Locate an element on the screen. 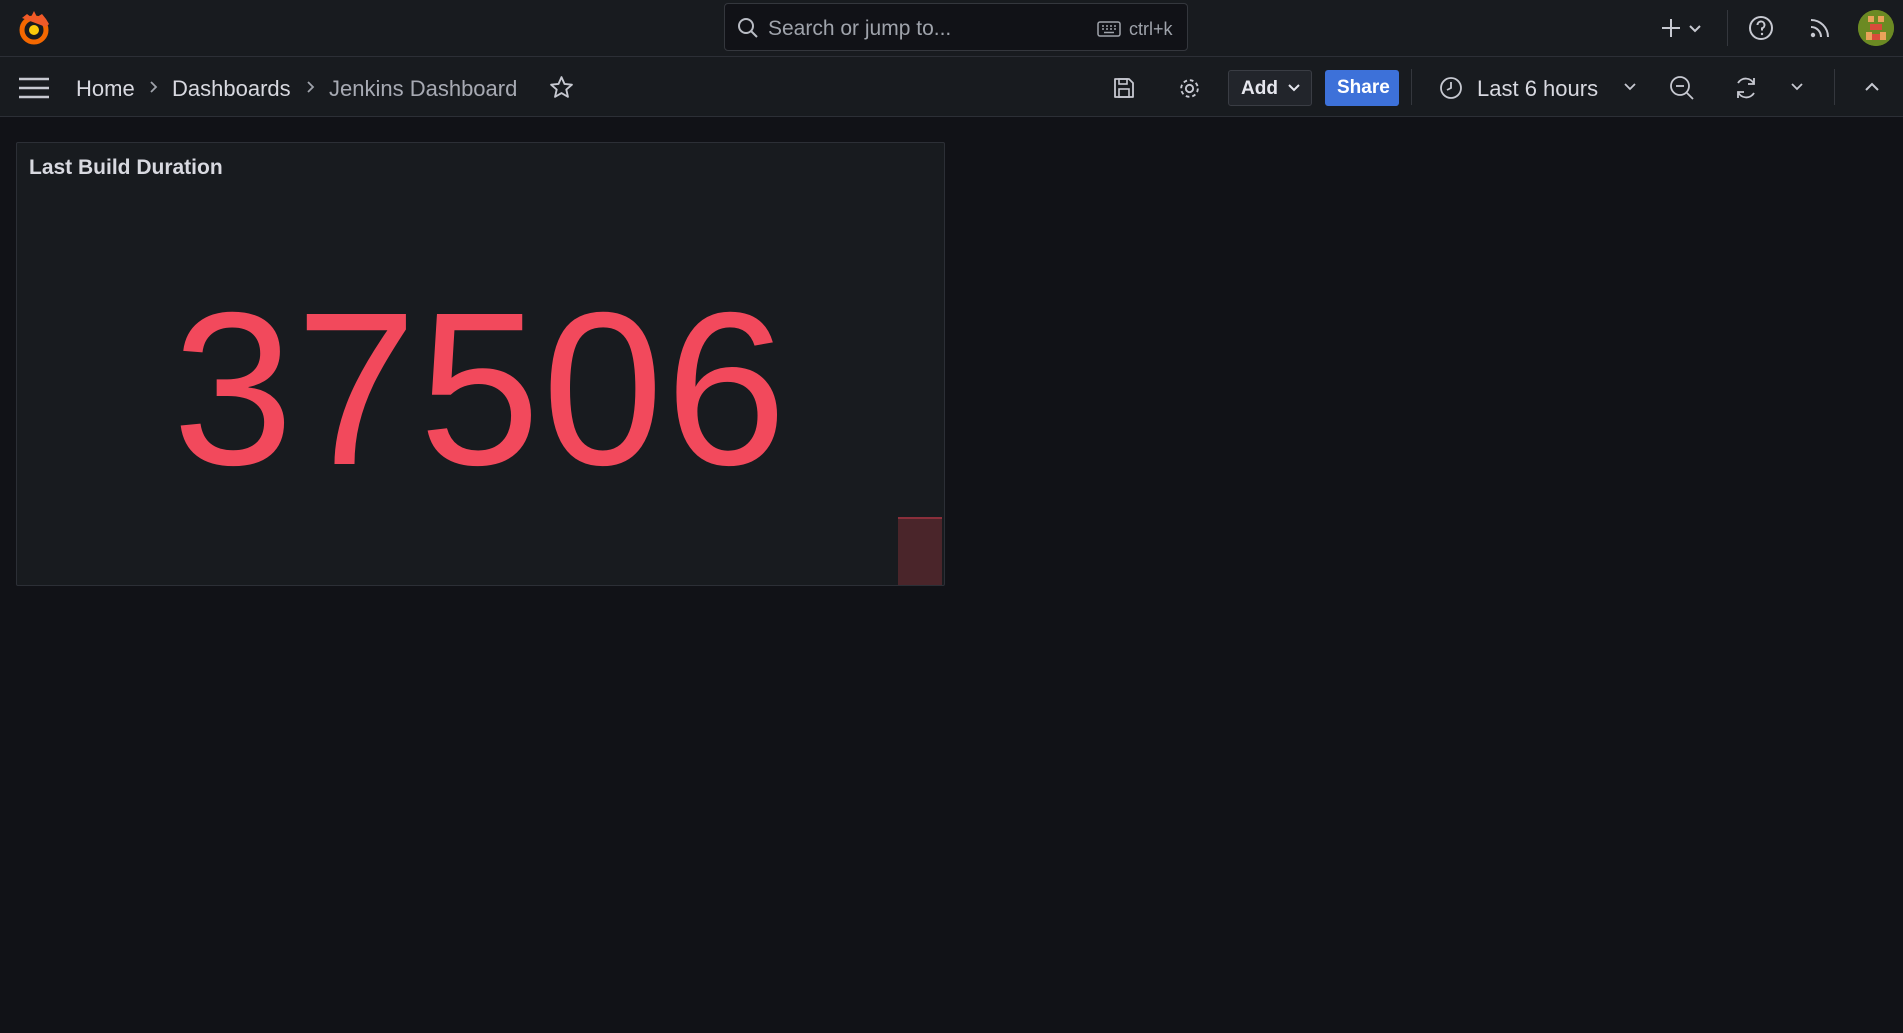 Image resolution: width=1903 pixels, height=1033 pixels. panel-title: Last Build Duration is located at coordinates (126, 168).